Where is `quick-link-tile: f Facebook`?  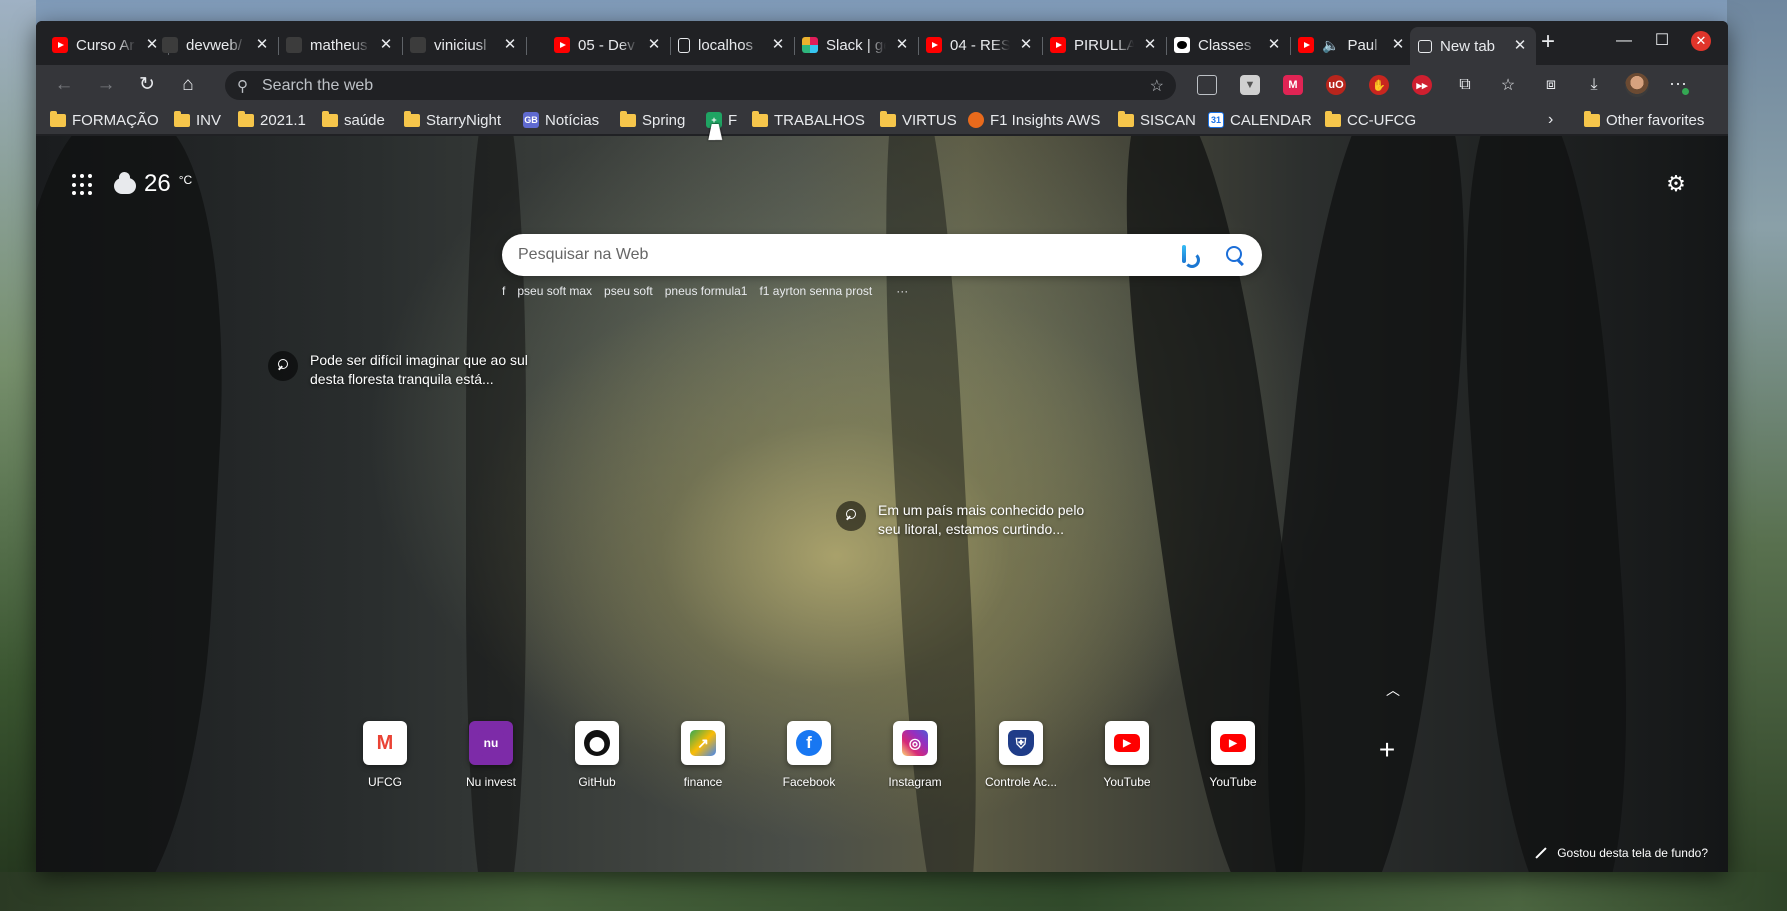 quick-link-tile: f Facebook is located at coordinates (809, 755).